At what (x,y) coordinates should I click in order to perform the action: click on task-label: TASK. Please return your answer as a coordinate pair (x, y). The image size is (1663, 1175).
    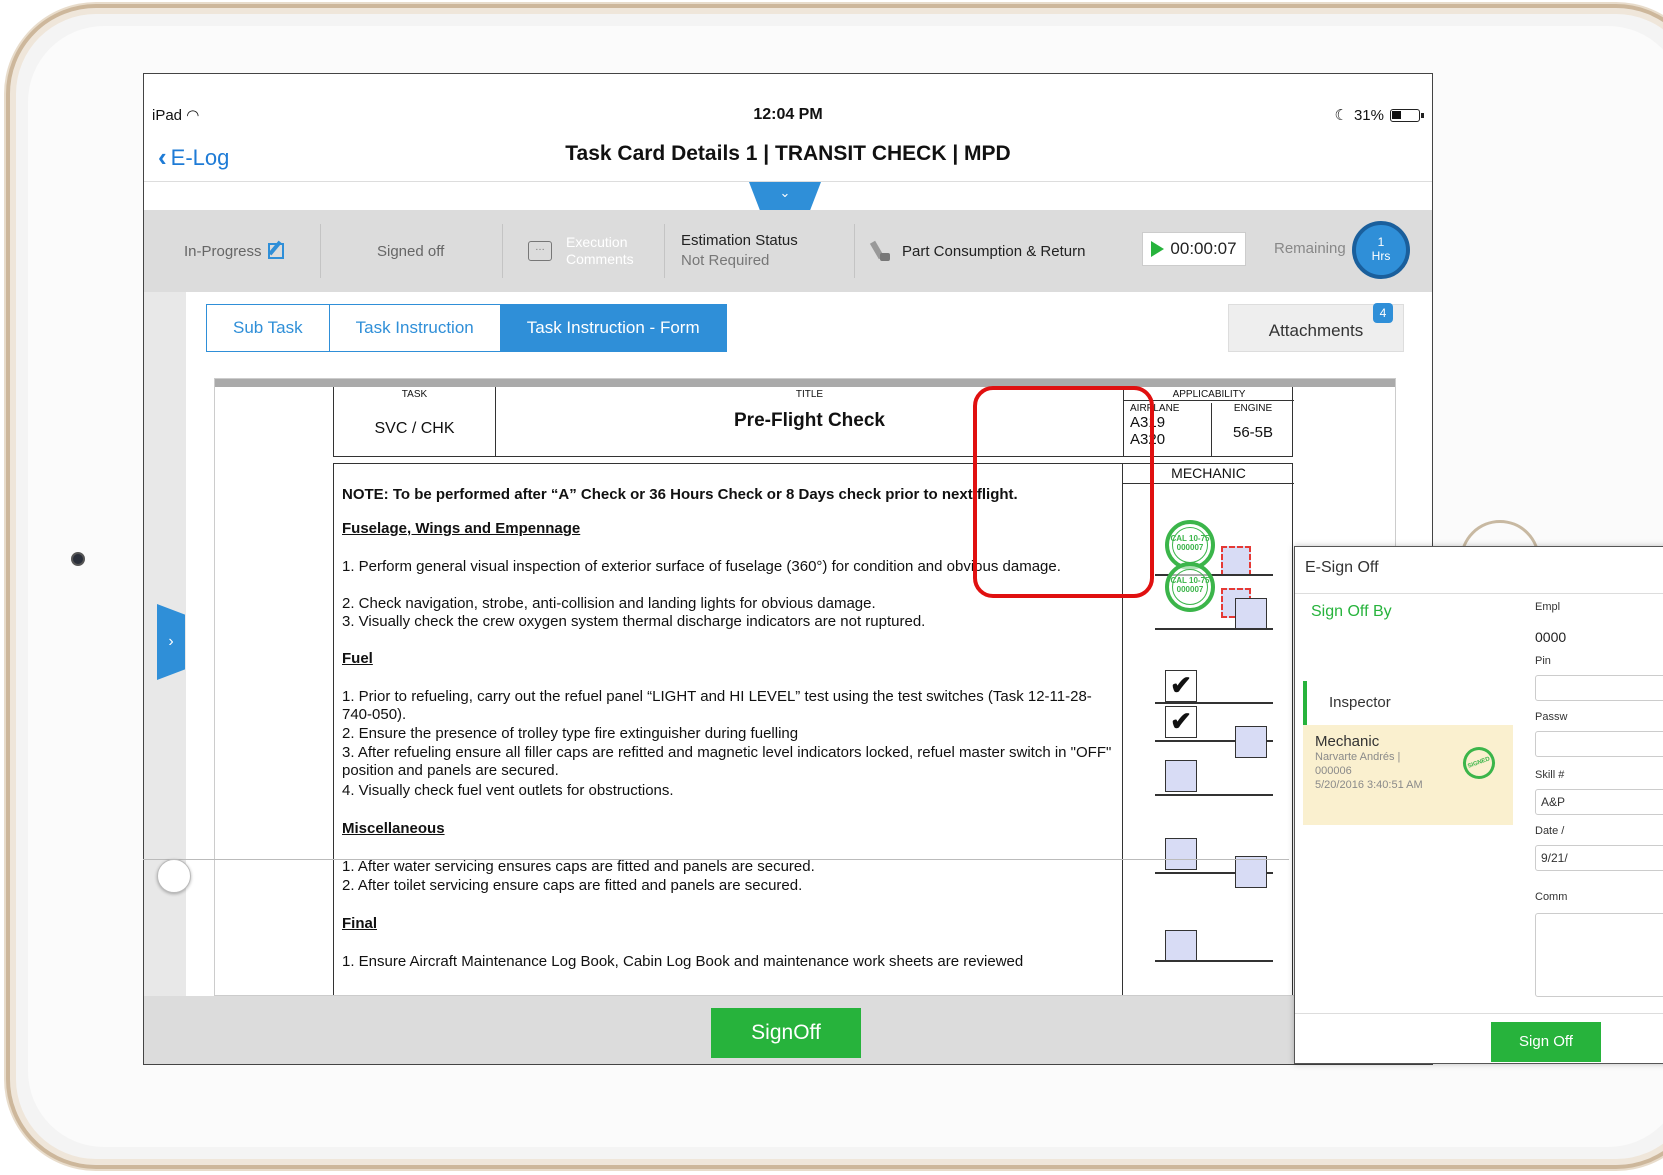
    Looking at the image, I should click on (414, 394).